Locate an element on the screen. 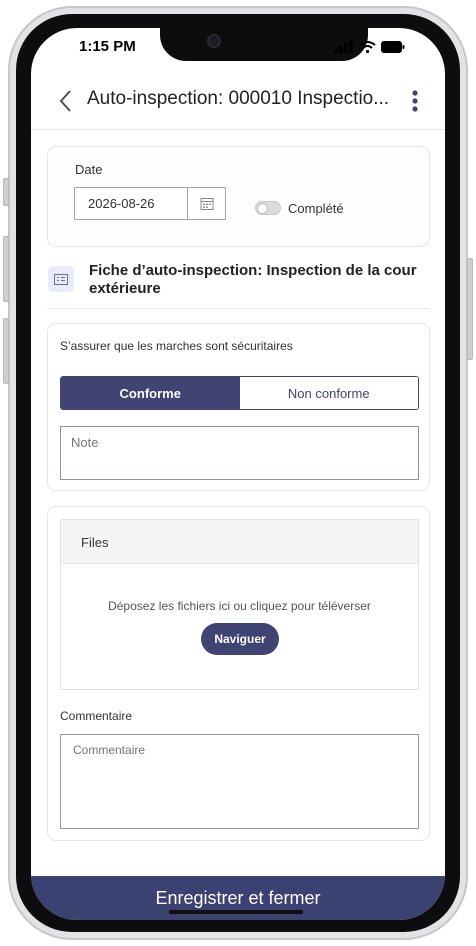 Image resolution: width=476 pixels, height=946 pixels. more-options-button is located at coordinates (415, 101).